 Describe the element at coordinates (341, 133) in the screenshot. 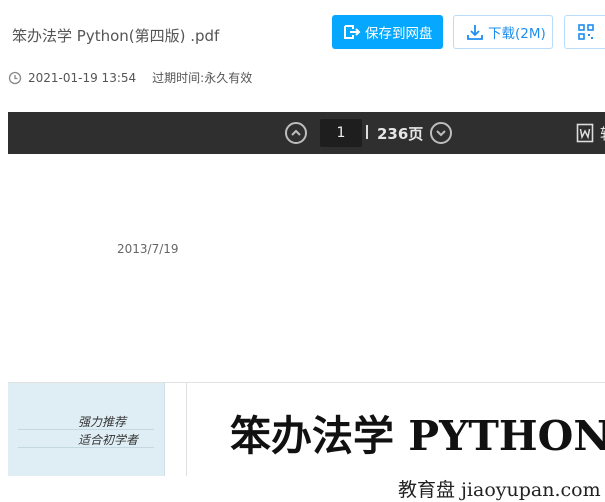

I see `page-number-input: 1` at that location.